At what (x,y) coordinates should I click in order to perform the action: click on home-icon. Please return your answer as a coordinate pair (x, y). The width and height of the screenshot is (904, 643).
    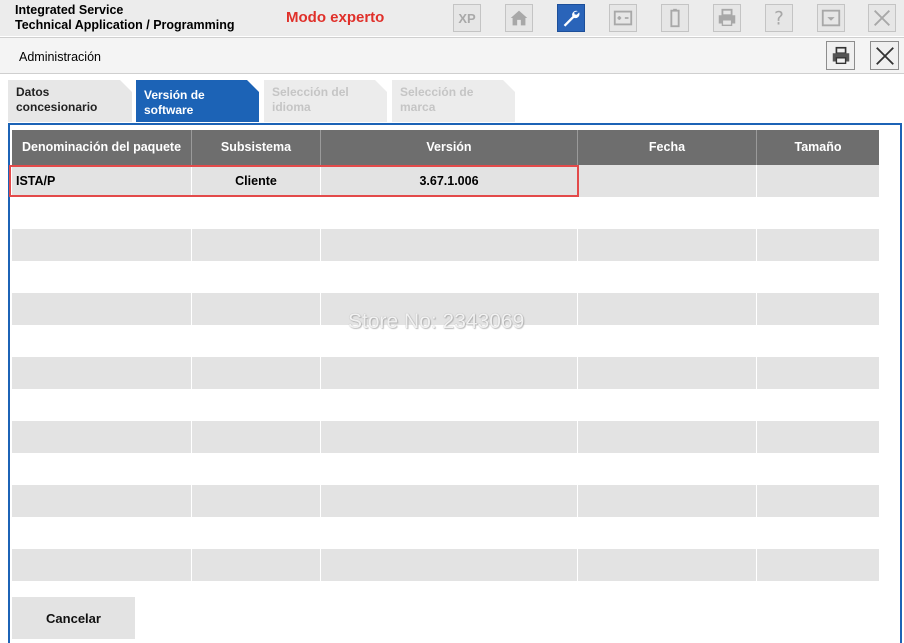
    Looking at the image, I should click on (519, 18).